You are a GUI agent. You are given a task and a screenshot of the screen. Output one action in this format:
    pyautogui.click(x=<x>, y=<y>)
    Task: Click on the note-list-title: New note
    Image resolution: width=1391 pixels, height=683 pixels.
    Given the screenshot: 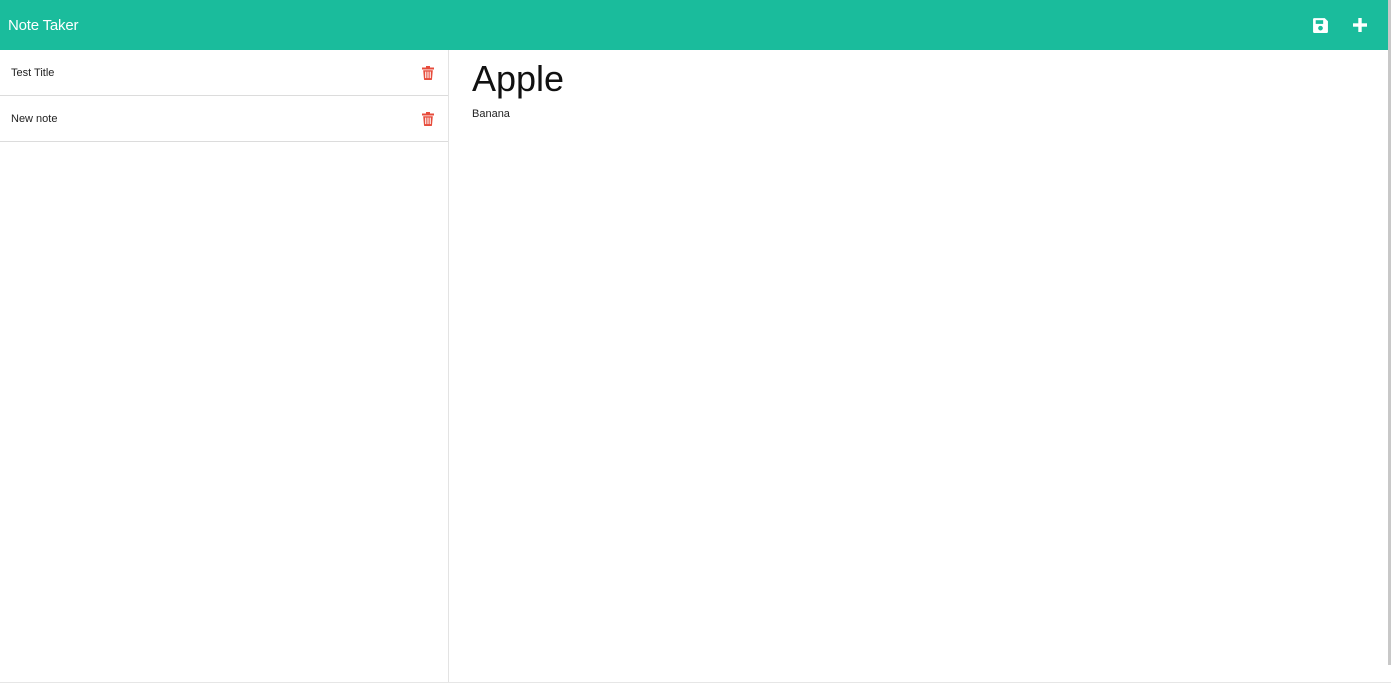 What is the action you would take?
    pyautogui.click(x=34, y=119)
    